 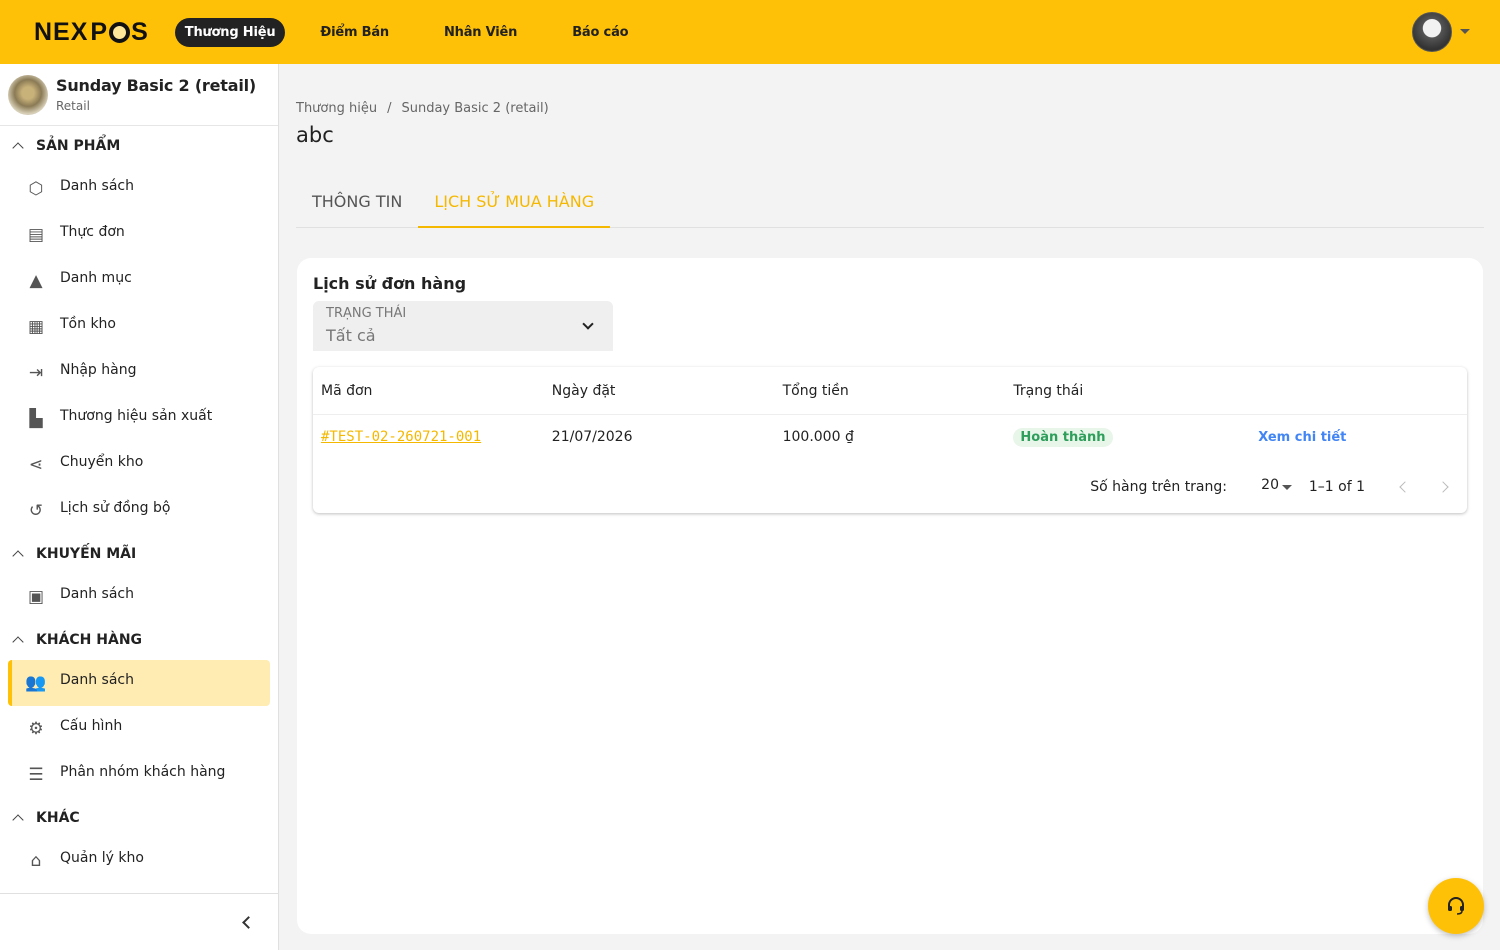 I want to click on pagination: Số hàng trên trang: 20 1–1 of 1, so click(x=890, y=487).